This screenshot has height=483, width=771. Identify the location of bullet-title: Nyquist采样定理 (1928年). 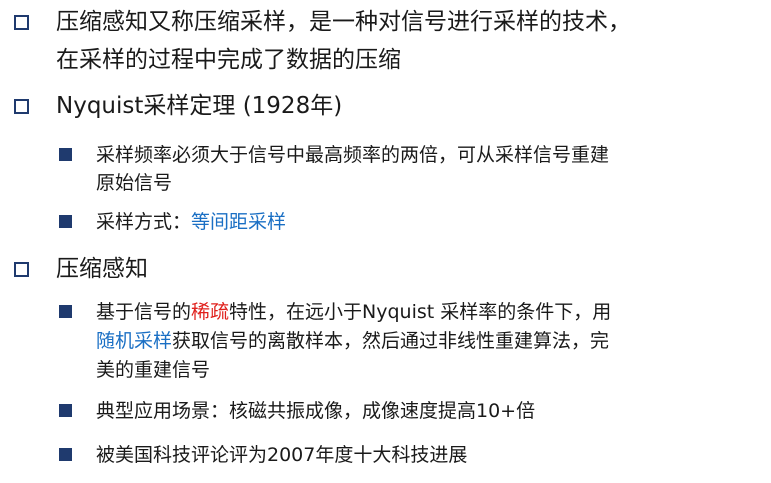
(199, 106).